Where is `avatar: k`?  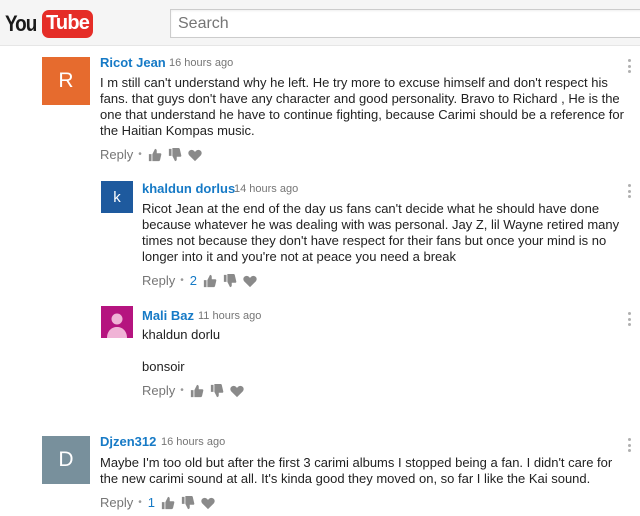 avatar: k is located at coordinates (117, 197).